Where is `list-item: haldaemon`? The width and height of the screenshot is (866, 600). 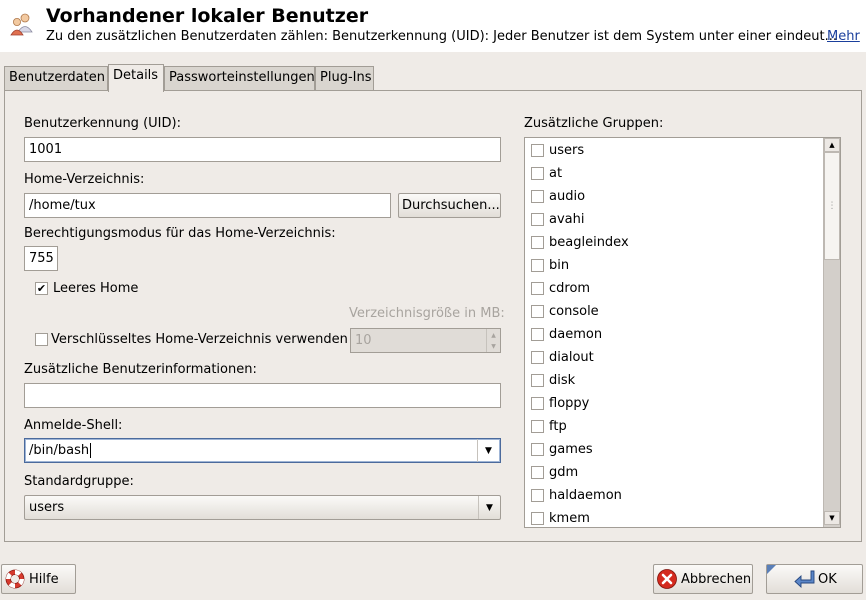 list-item: haldaemon is located at coordinates (671, 495).